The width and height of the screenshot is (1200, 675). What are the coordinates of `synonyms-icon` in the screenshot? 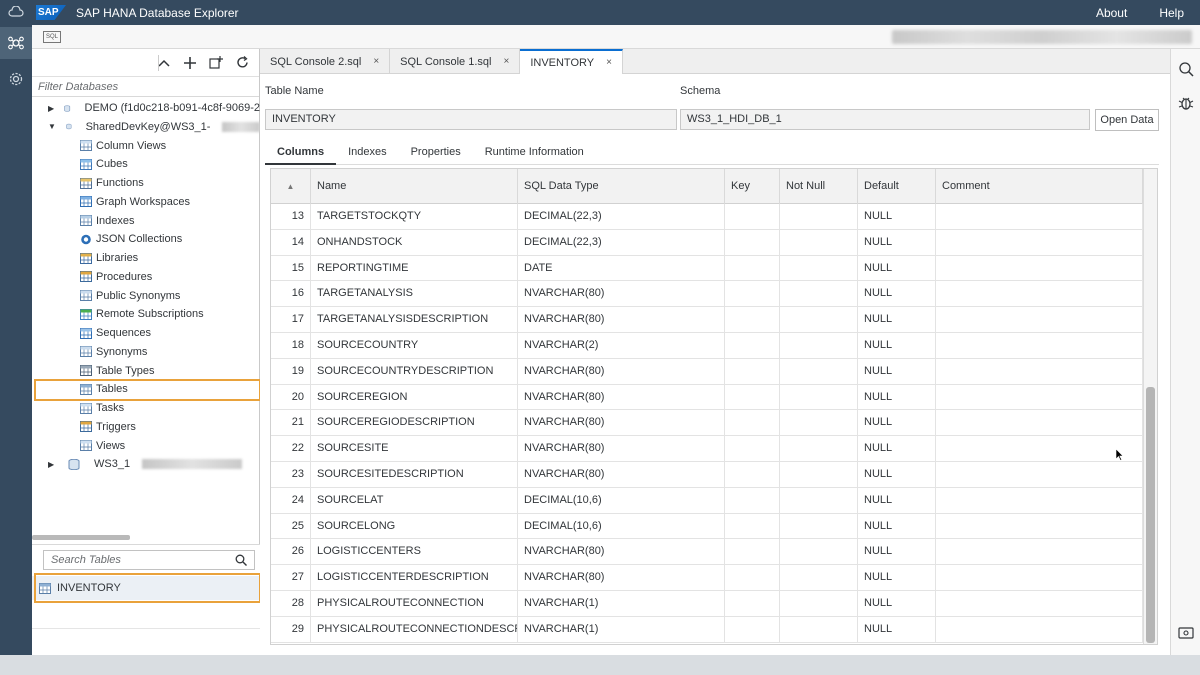 It's located at (86, 352).